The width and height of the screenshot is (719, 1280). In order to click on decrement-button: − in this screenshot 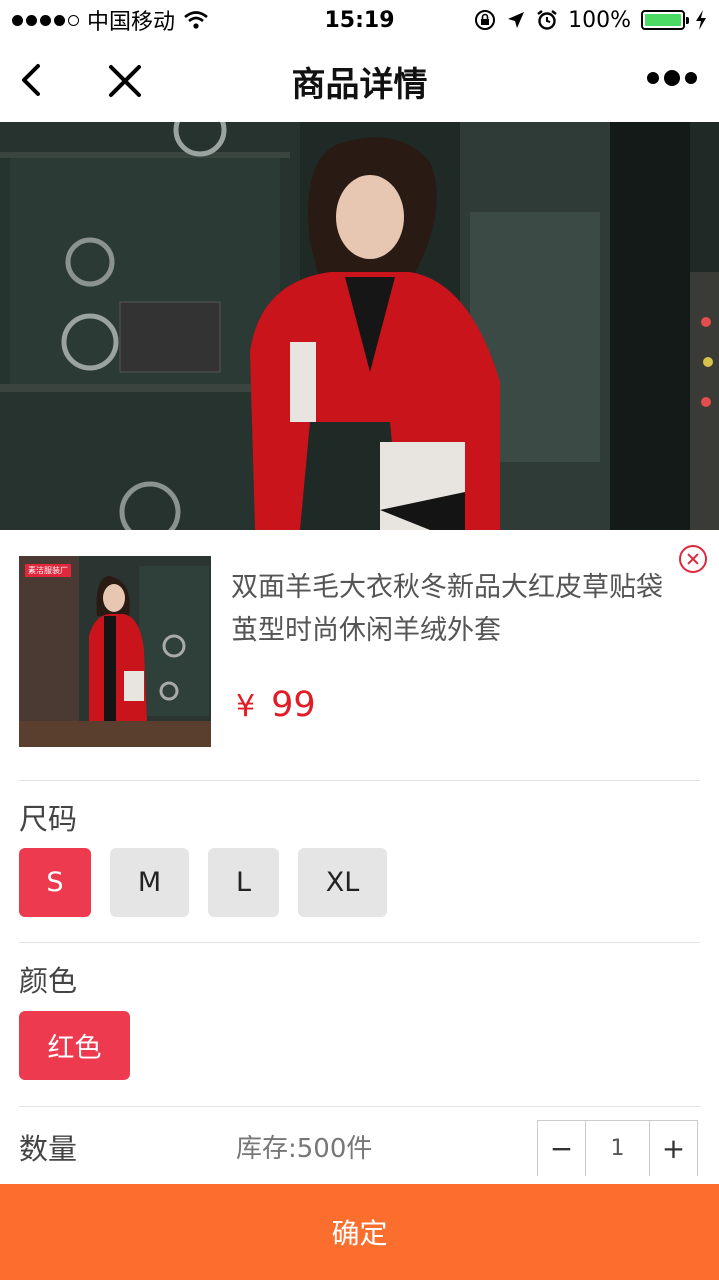, I will do `click(561, 1148)`.